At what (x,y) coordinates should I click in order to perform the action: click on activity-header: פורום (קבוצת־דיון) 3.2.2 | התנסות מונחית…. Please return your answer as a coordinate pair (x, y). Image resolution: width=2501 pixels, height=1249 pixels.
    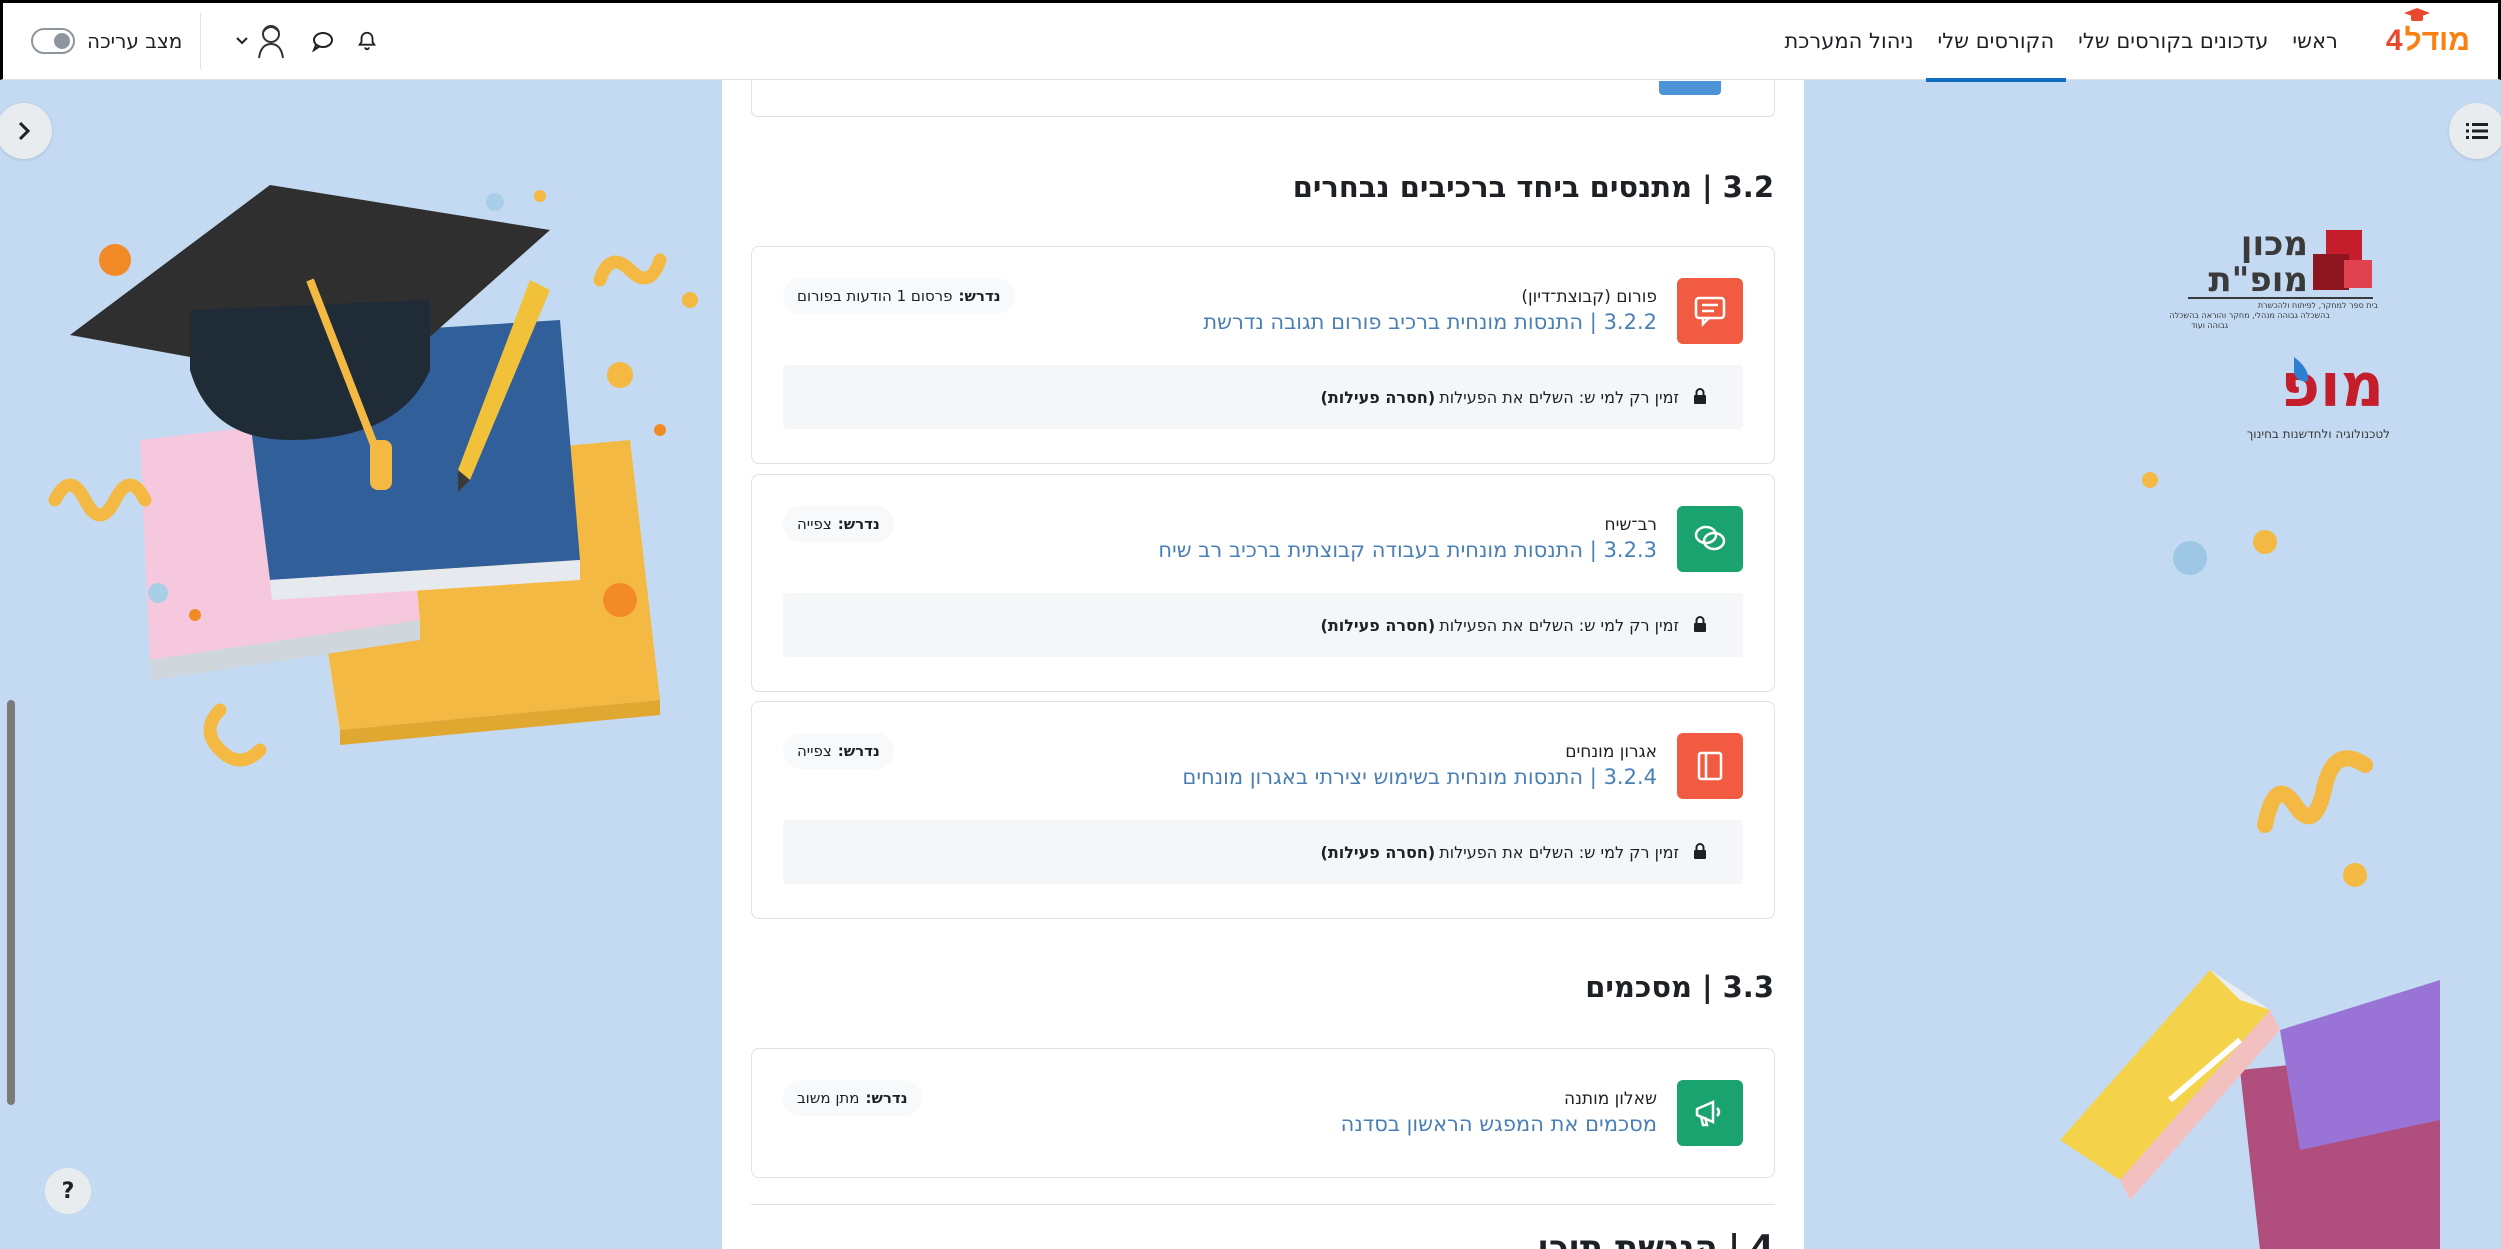
    Looking at the image, I should click on (1263, 302).